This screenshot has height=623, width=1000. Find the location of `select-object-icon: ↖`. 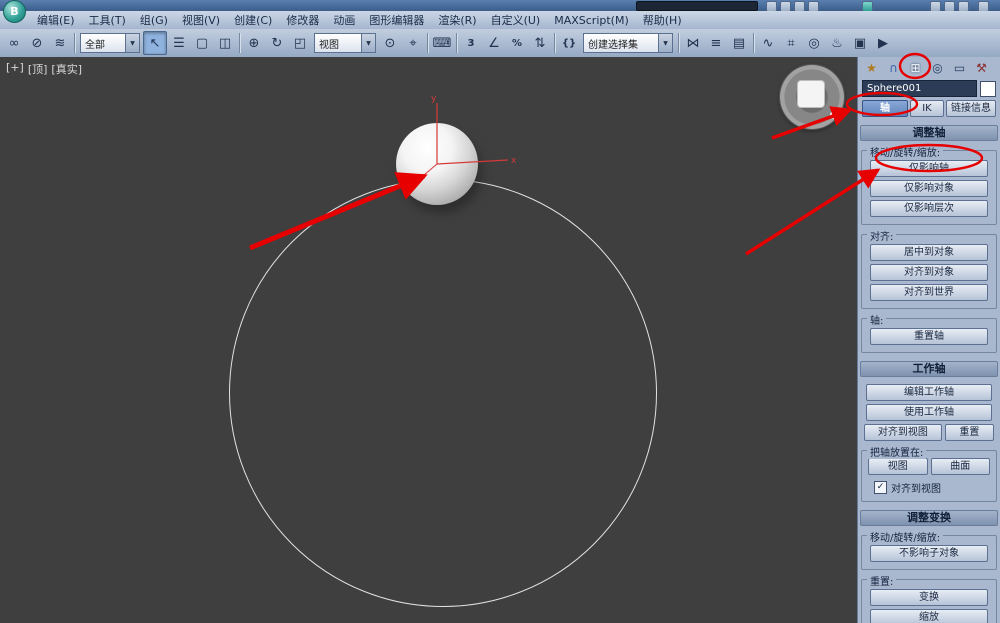

select-object-icon: ↖ is located at coordinates (155, 43).